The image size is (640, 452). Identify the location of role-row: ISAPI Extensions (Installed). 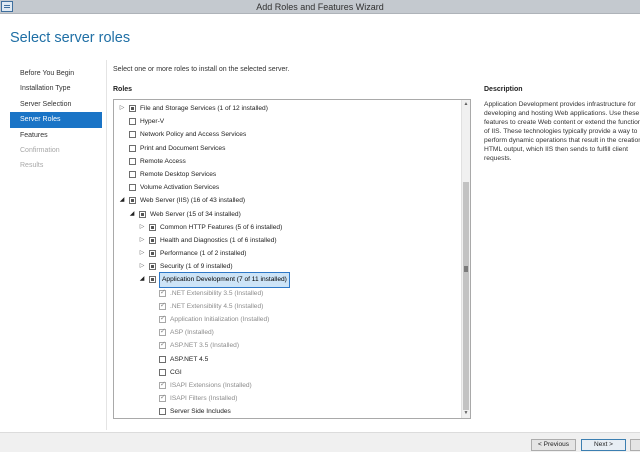
(287, 385).